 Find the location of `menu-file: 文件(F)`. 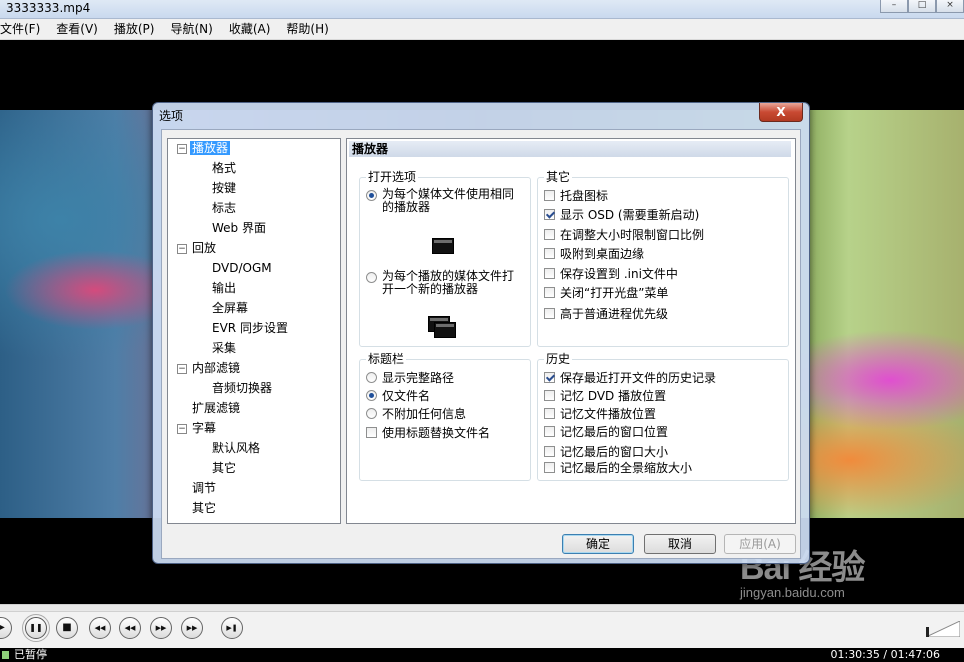

menu-file: 文件(F) is located at coordinates (24, 29).